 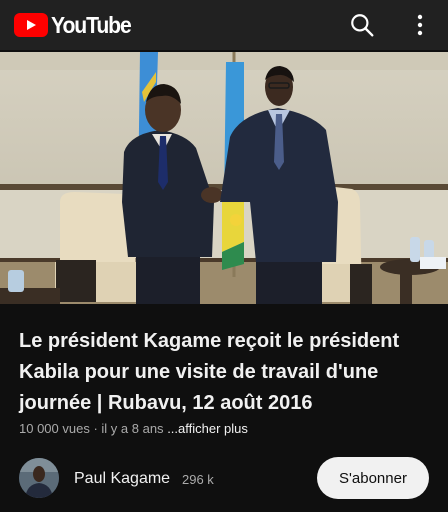 I want to click on youtube-logo: YouTube, so click(x=76, y=25).